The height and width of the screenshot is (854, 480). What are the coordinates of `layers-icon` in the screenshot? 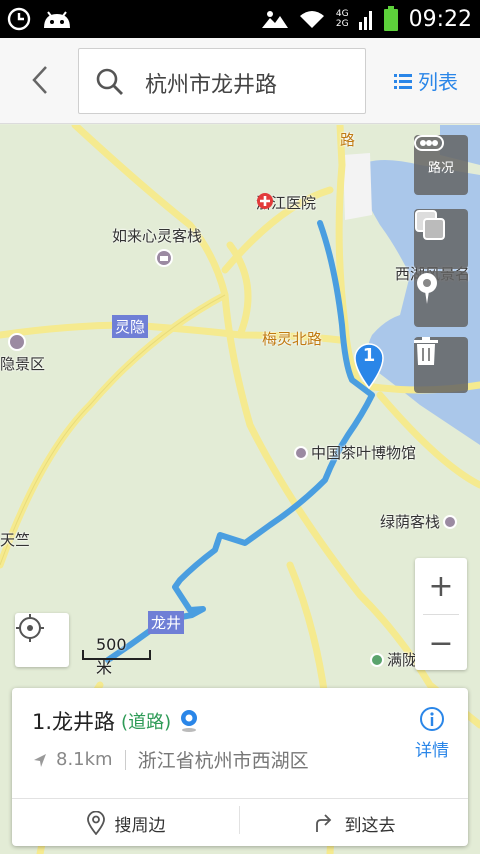 It's located at (430, 225).